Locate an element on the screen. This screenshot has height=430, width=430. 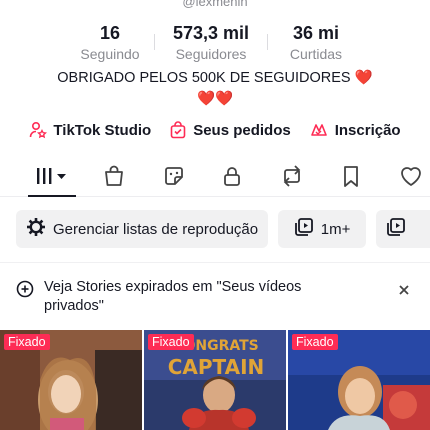
orders-label: Seus pedidos is located at coordinates (242, 130).